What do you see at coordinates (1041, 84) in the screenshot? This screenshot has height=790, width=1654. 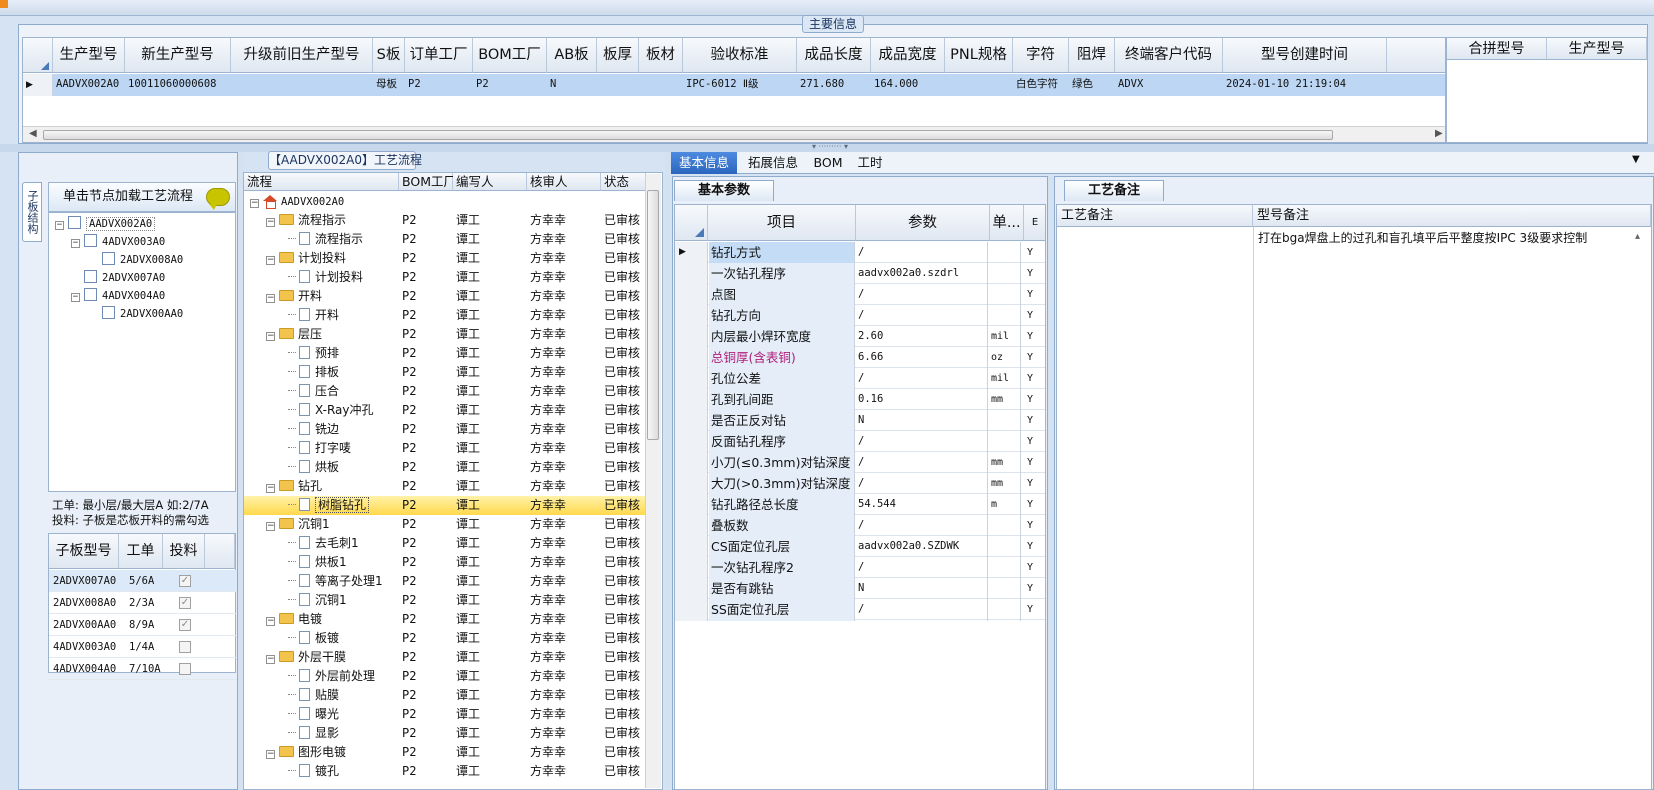 I see `main-cell: 白色字符` at bounding box center [1041, 84].